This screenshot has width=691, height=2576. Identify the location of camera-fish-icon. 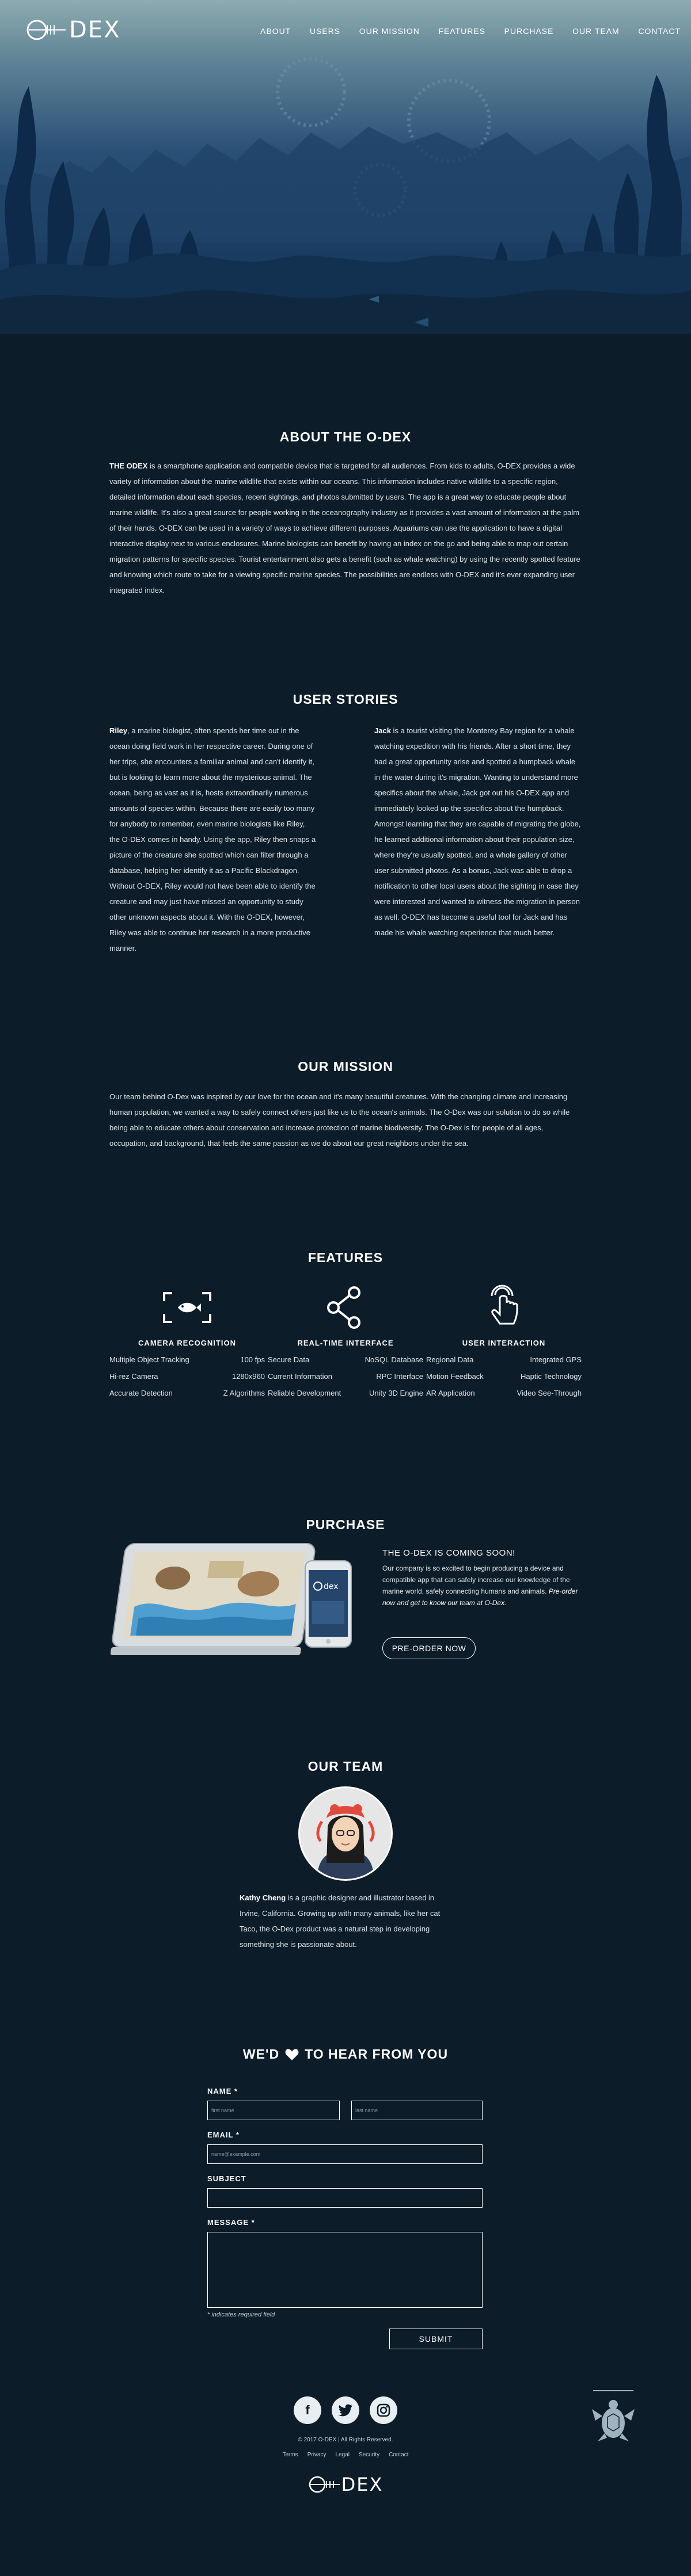
(187, 1308).